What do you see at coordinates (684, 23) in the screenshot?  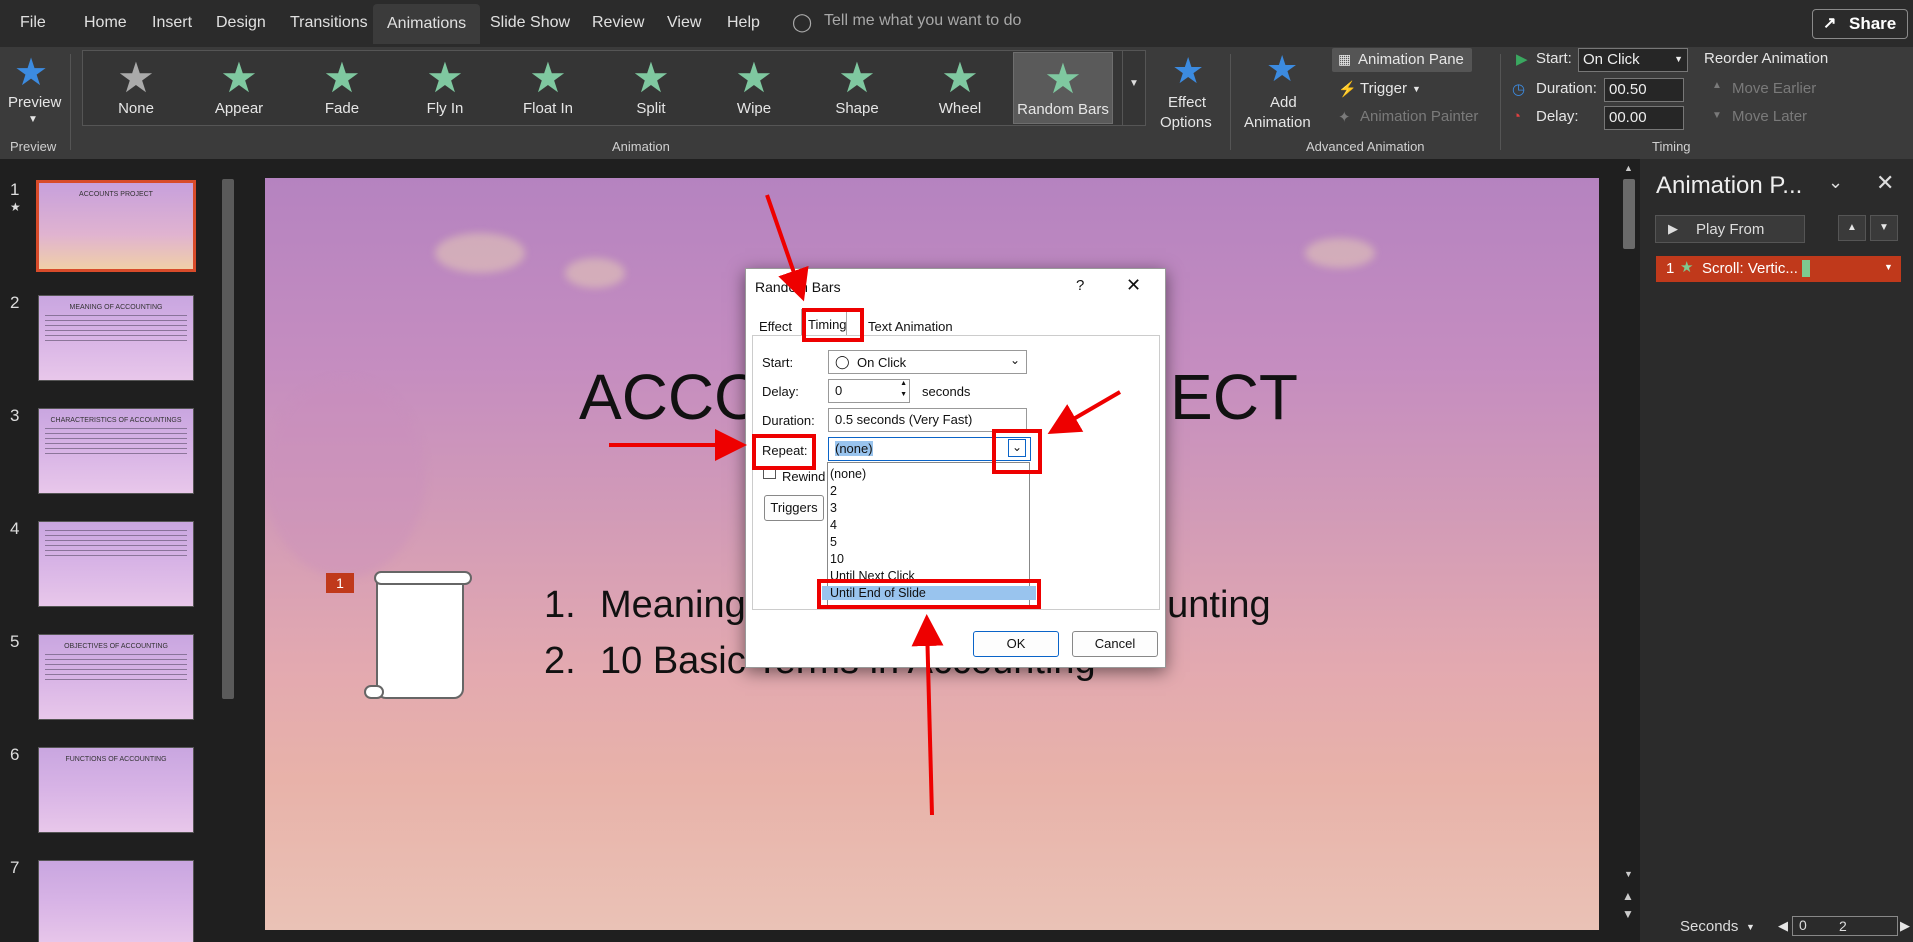 I see `tab-view: View` at bounding box center [684, 23].